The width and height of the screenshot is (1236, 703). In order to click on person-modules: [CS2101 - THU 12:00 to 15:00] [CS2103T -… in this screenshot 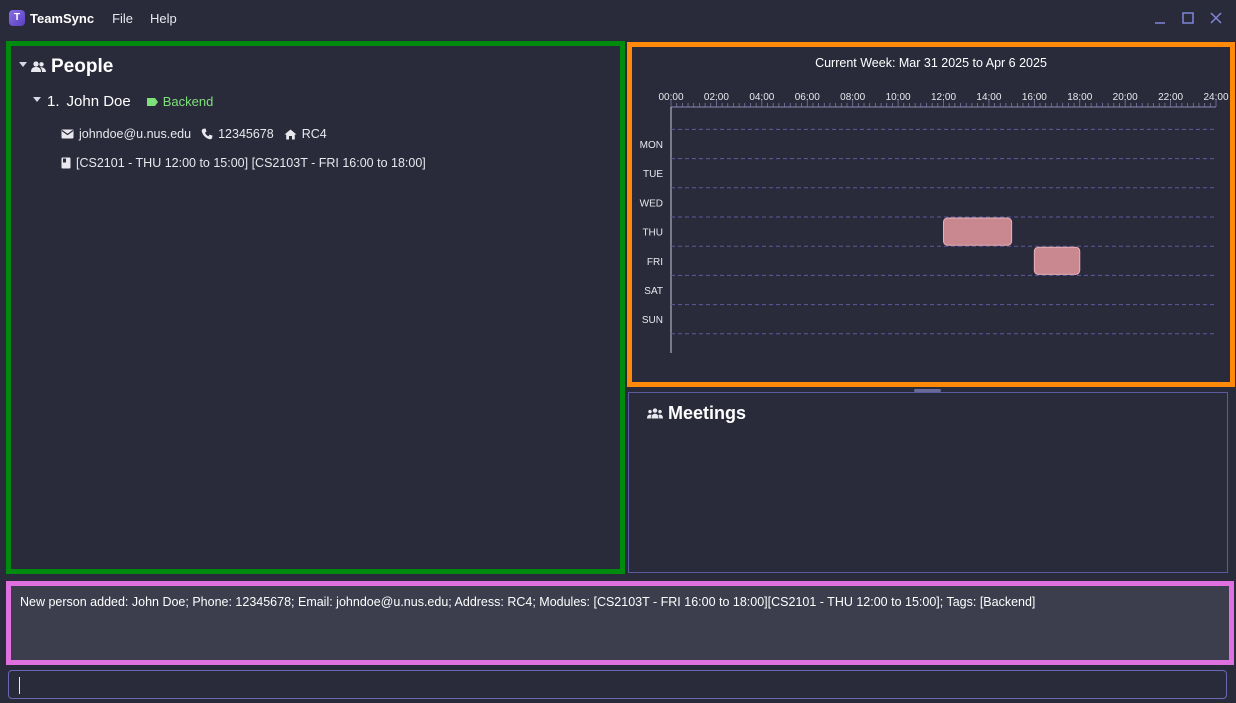, I will do `click(243, 163)`.